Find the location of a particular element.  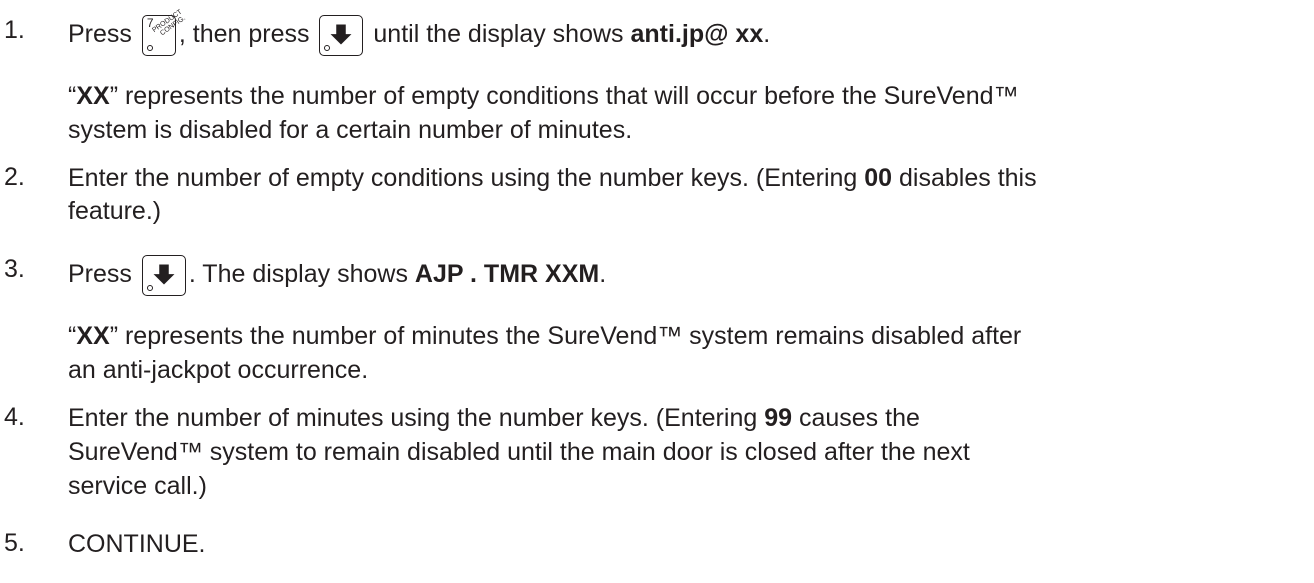

step-2-number: 2. is located at coordinates (14, 177).